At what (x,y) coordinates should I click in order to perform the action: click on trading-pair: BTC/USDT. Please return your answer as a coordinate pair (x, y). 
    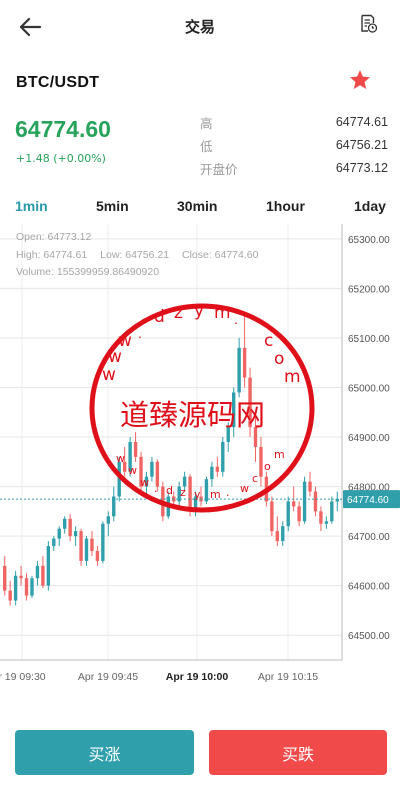
    Looking at the image, I should click on (58, 82).